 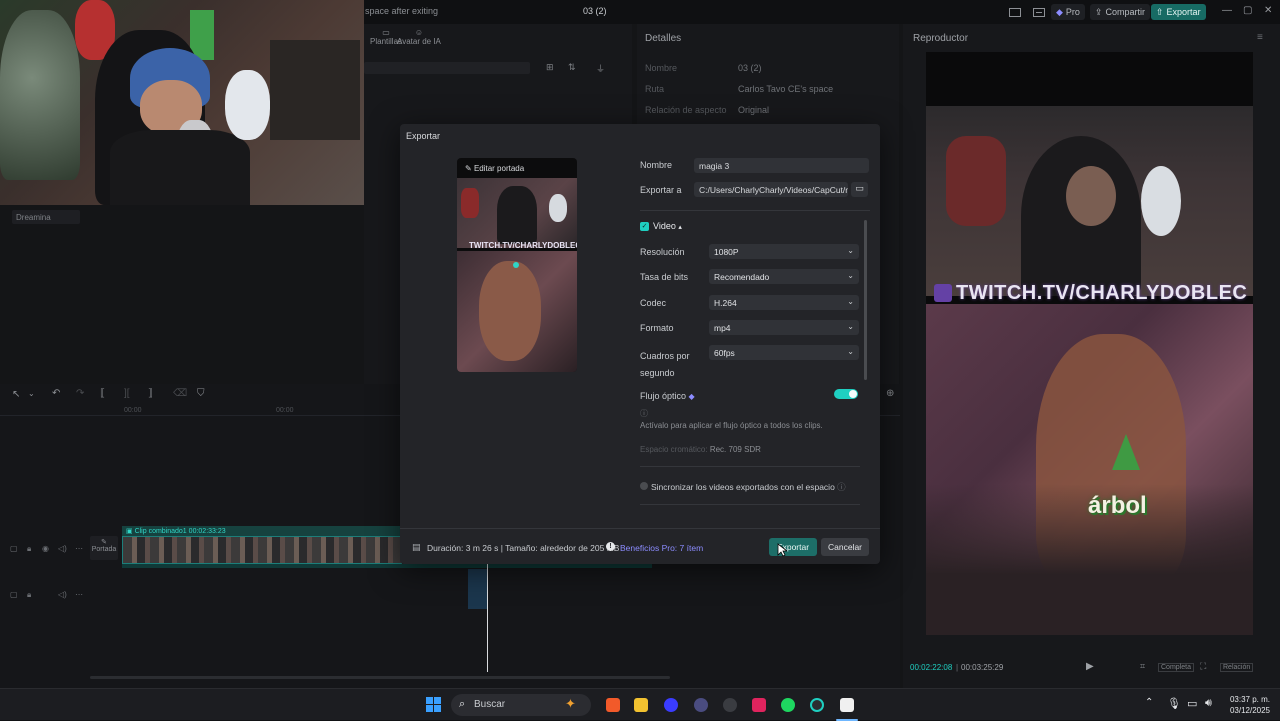 What do you see at coordinates (517, 311) in the screenshot?
I see `cover-scene-region` at bounding box center [517, 311].